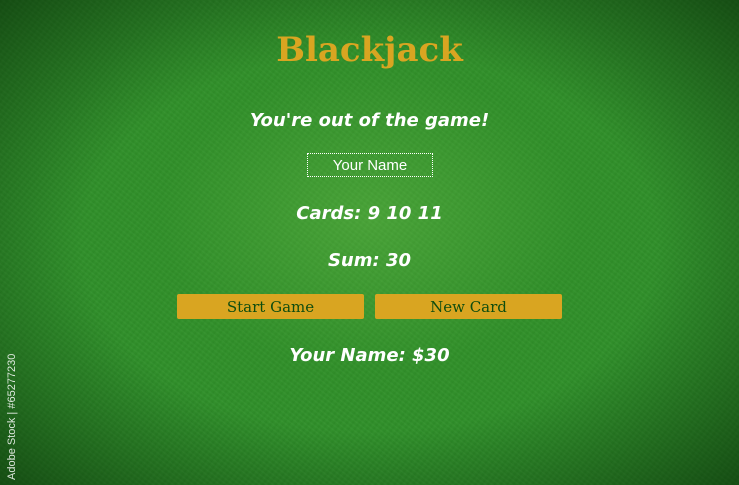  What do you see at coordinates (12, 416) in the screenshot?
I see `stock-watermark: Adobe Stock | #65277230` at bounding box center [12, 416].